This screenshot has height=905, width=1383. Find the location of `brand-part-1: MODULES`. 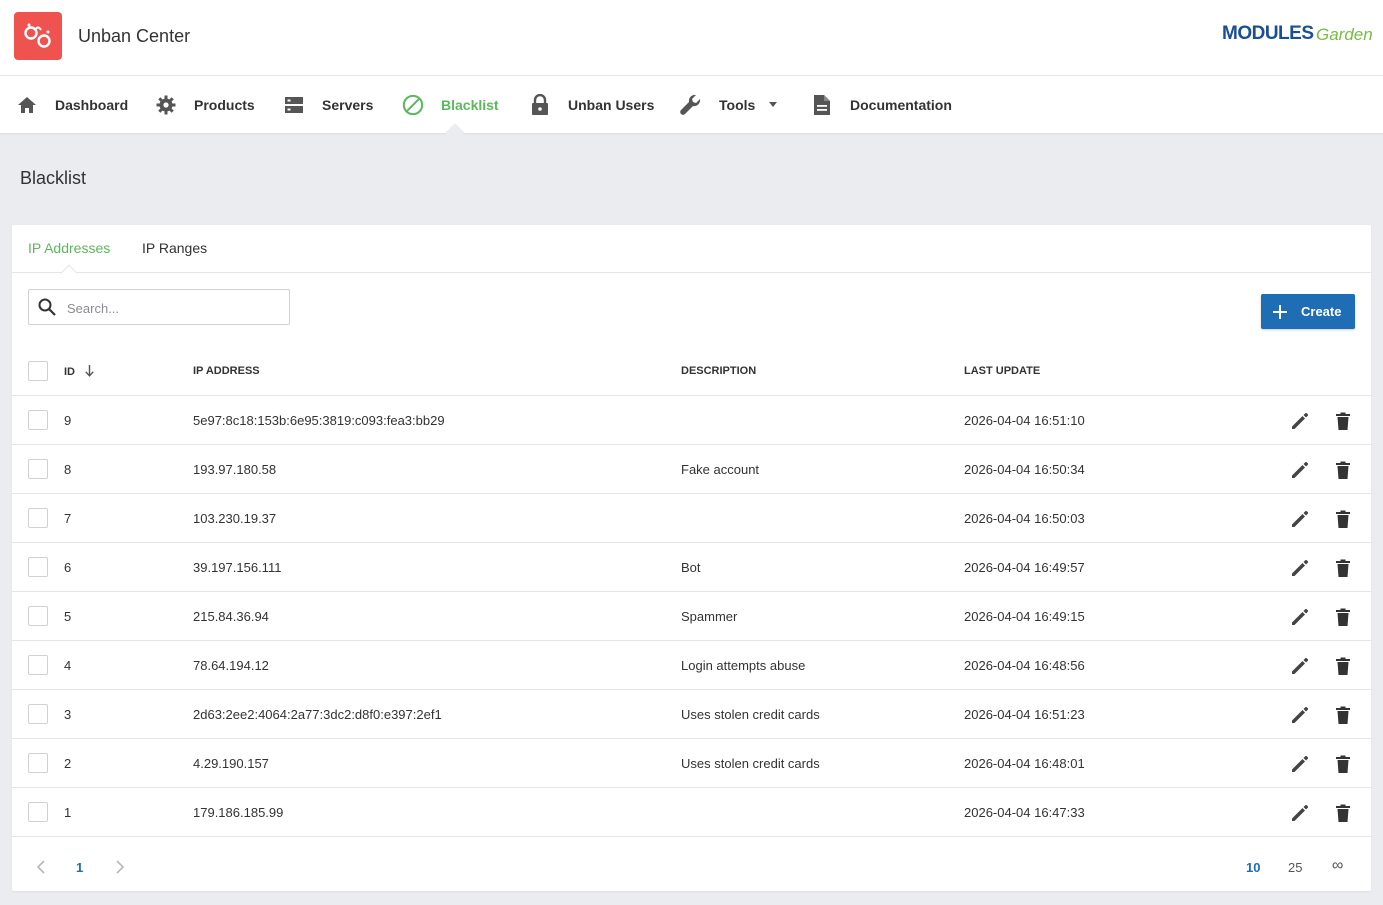

brand-part-1: MODULES is located at coordinates (1268, 33).